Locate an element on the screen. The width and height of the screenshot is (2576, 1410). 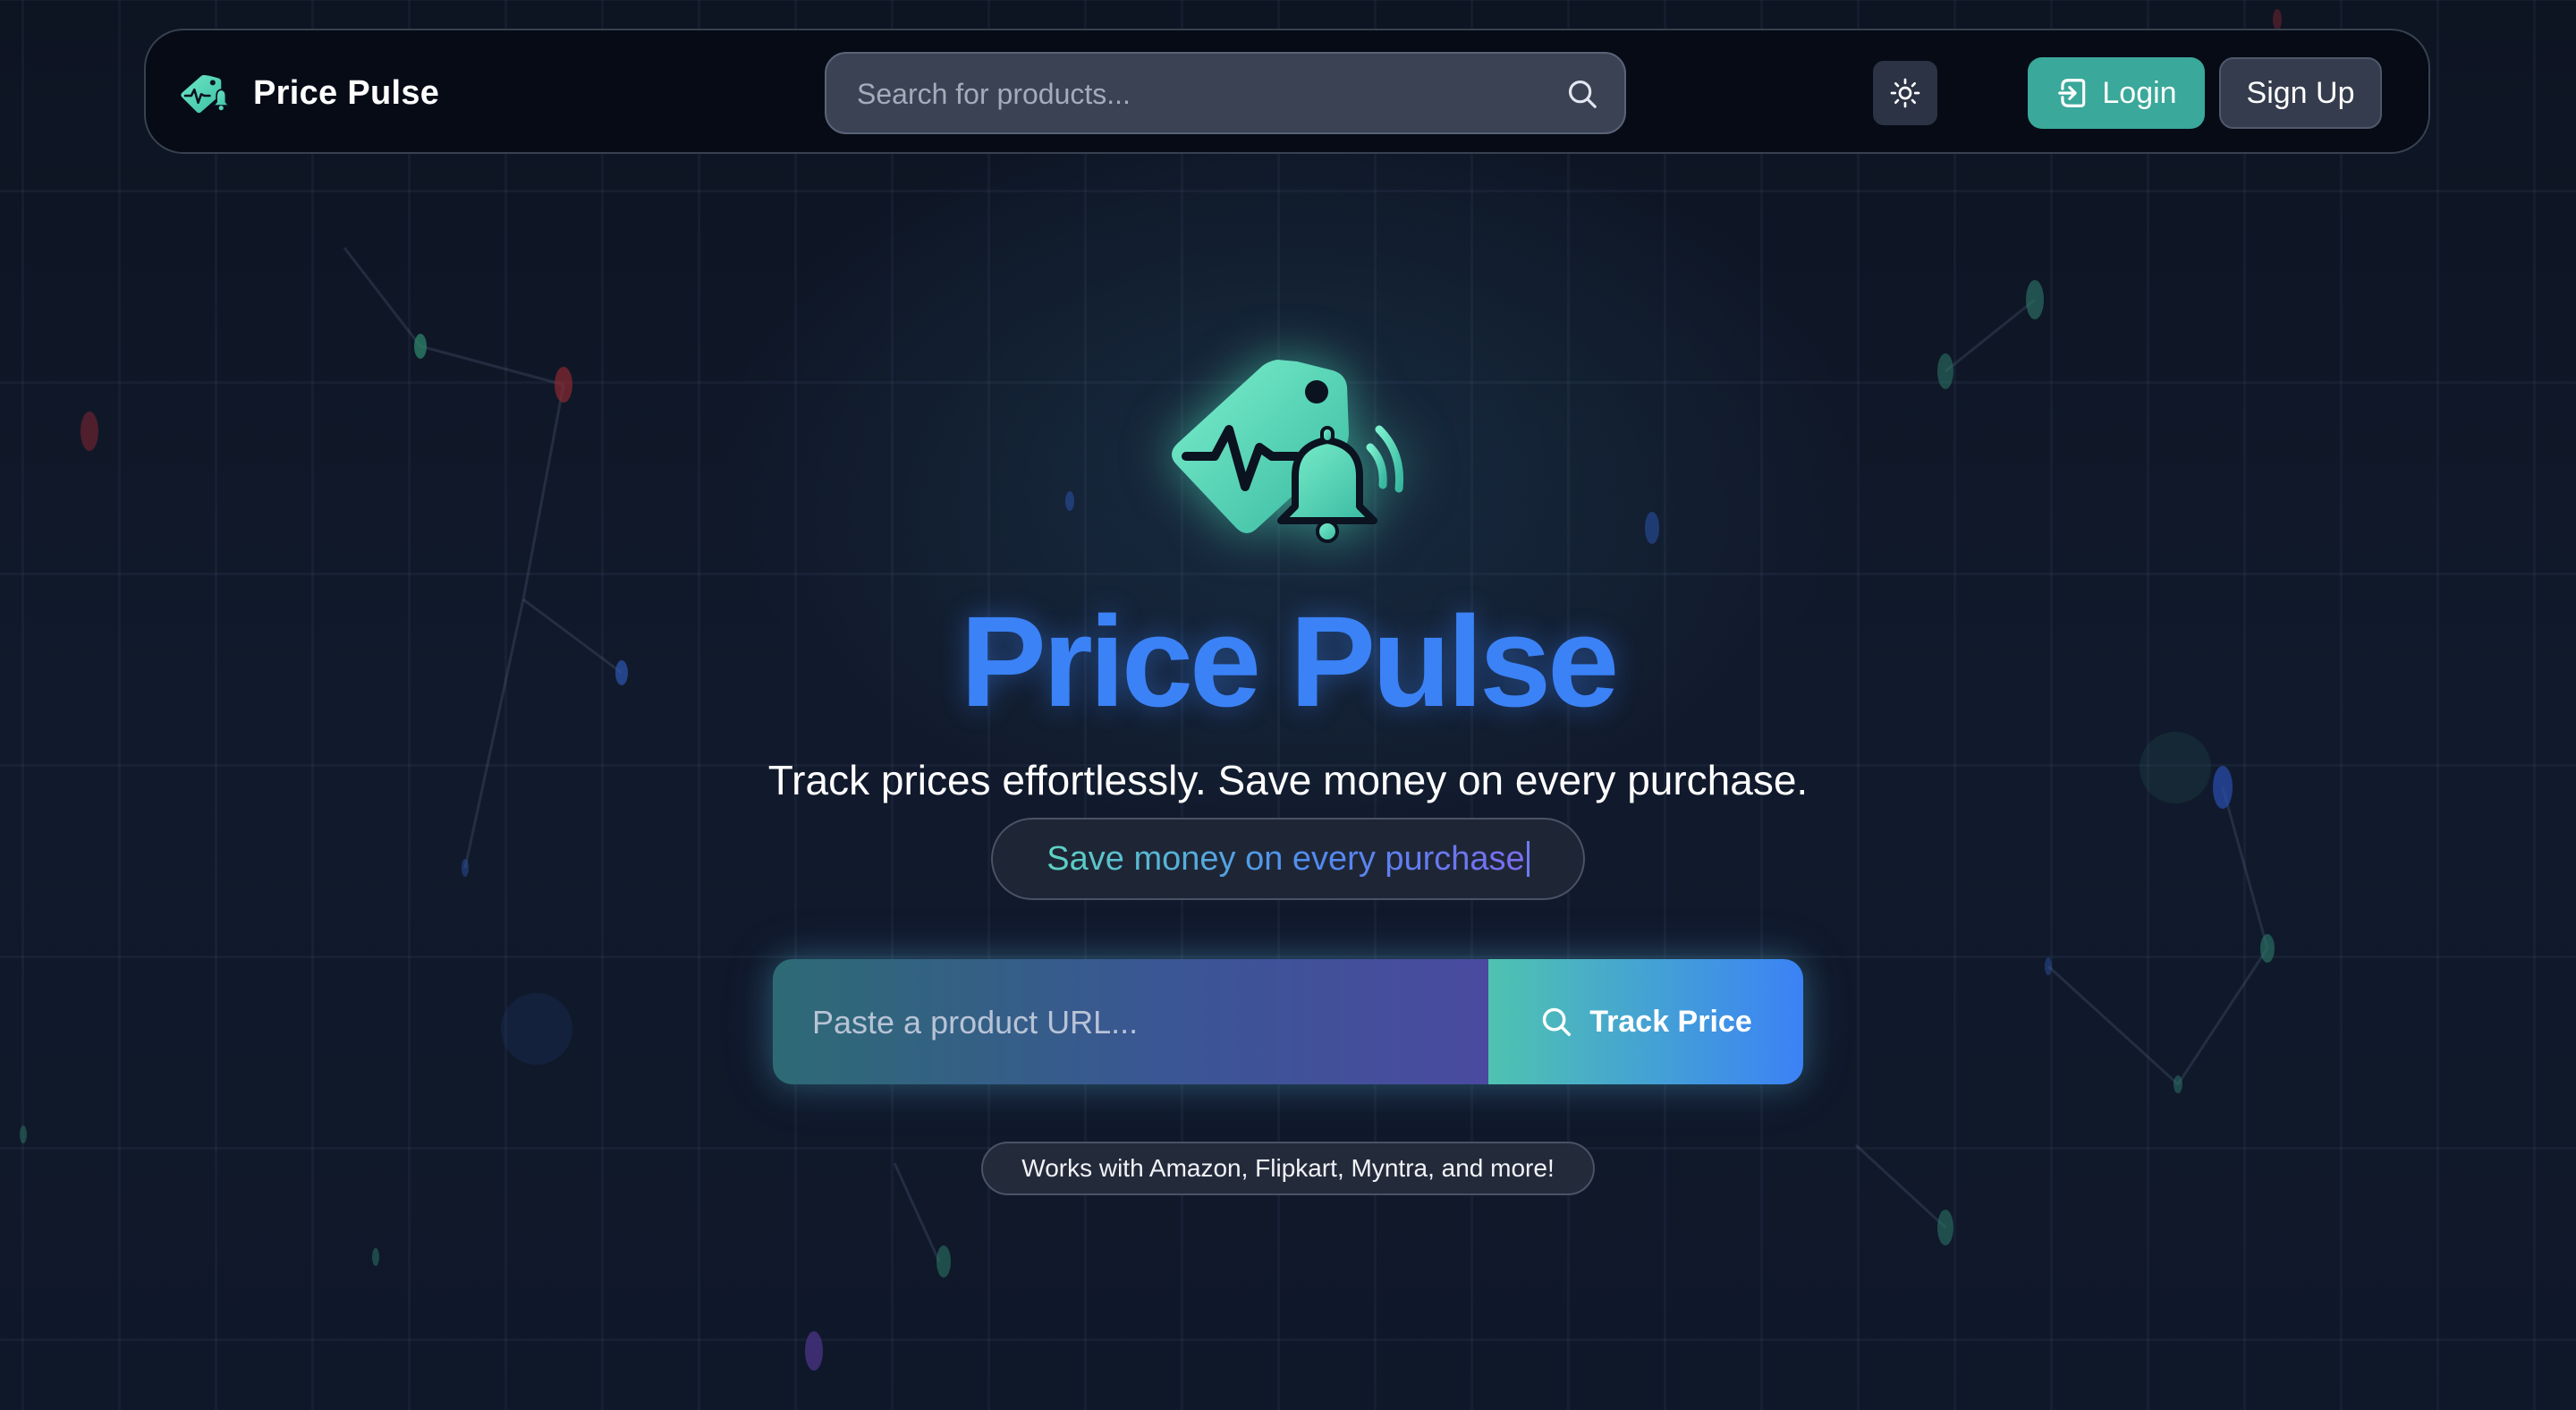
theme-toggle-button is located at coordinates (1905, 93).